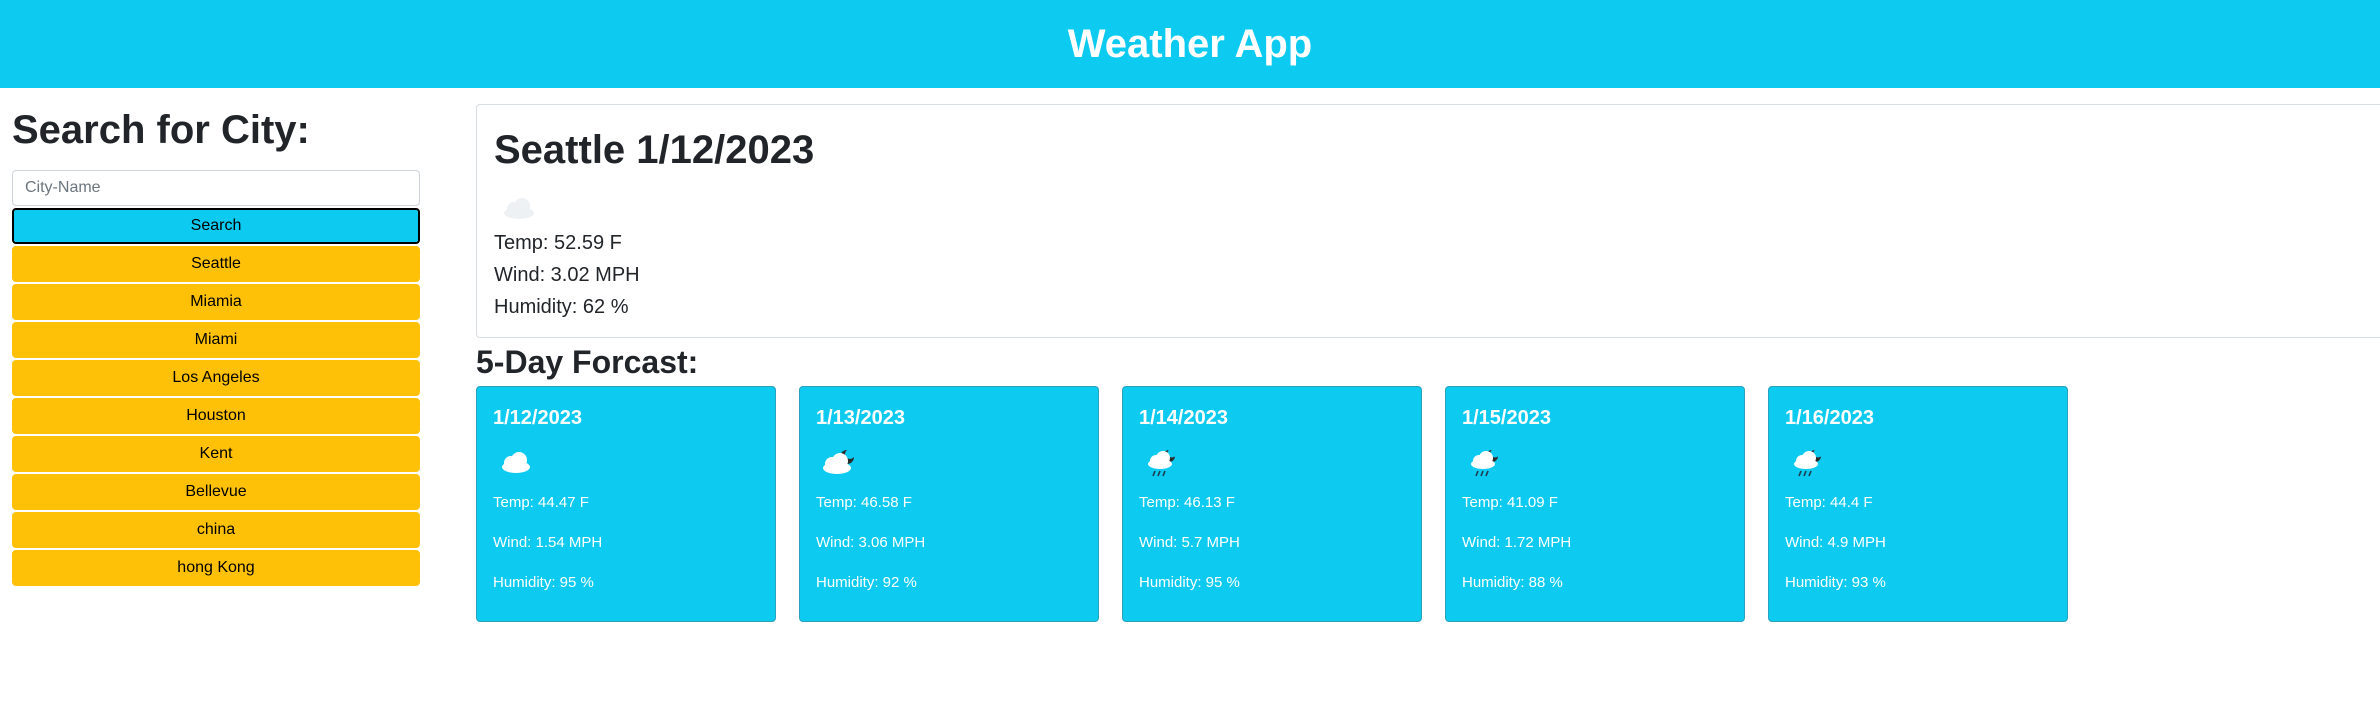 The height and width of the screenshot is (708, 2380). What do you see at coordinates (216, 188) in the screenshot?
I see `city-name-input` at bounding box center [216, 188].